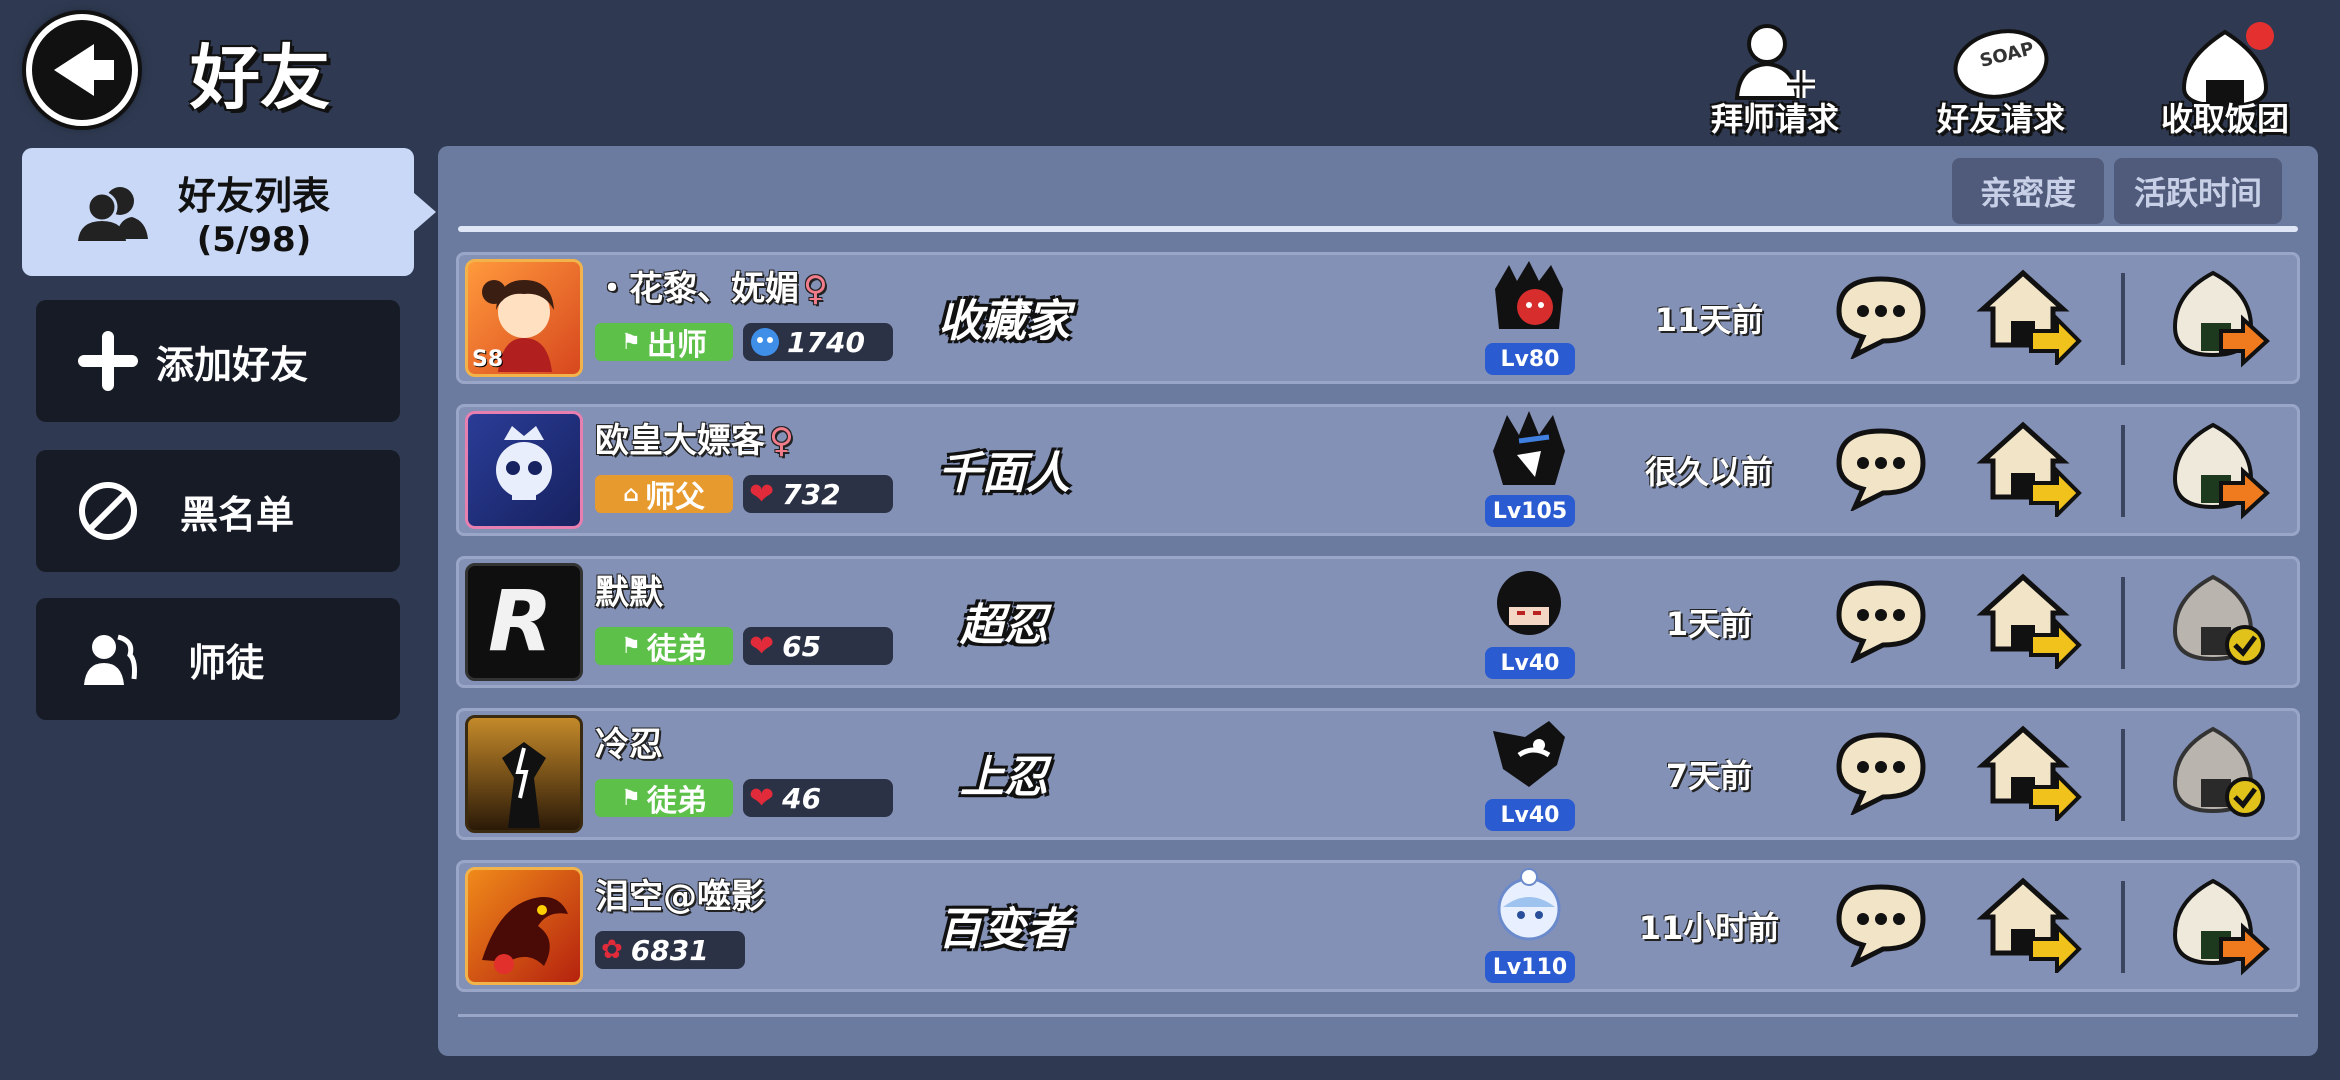 This screenshot has width=2340, height=1080. Describe the element at coordinates (226, 662) in the screenshot. I see `sidebar-item-label: 师徒` at that location.